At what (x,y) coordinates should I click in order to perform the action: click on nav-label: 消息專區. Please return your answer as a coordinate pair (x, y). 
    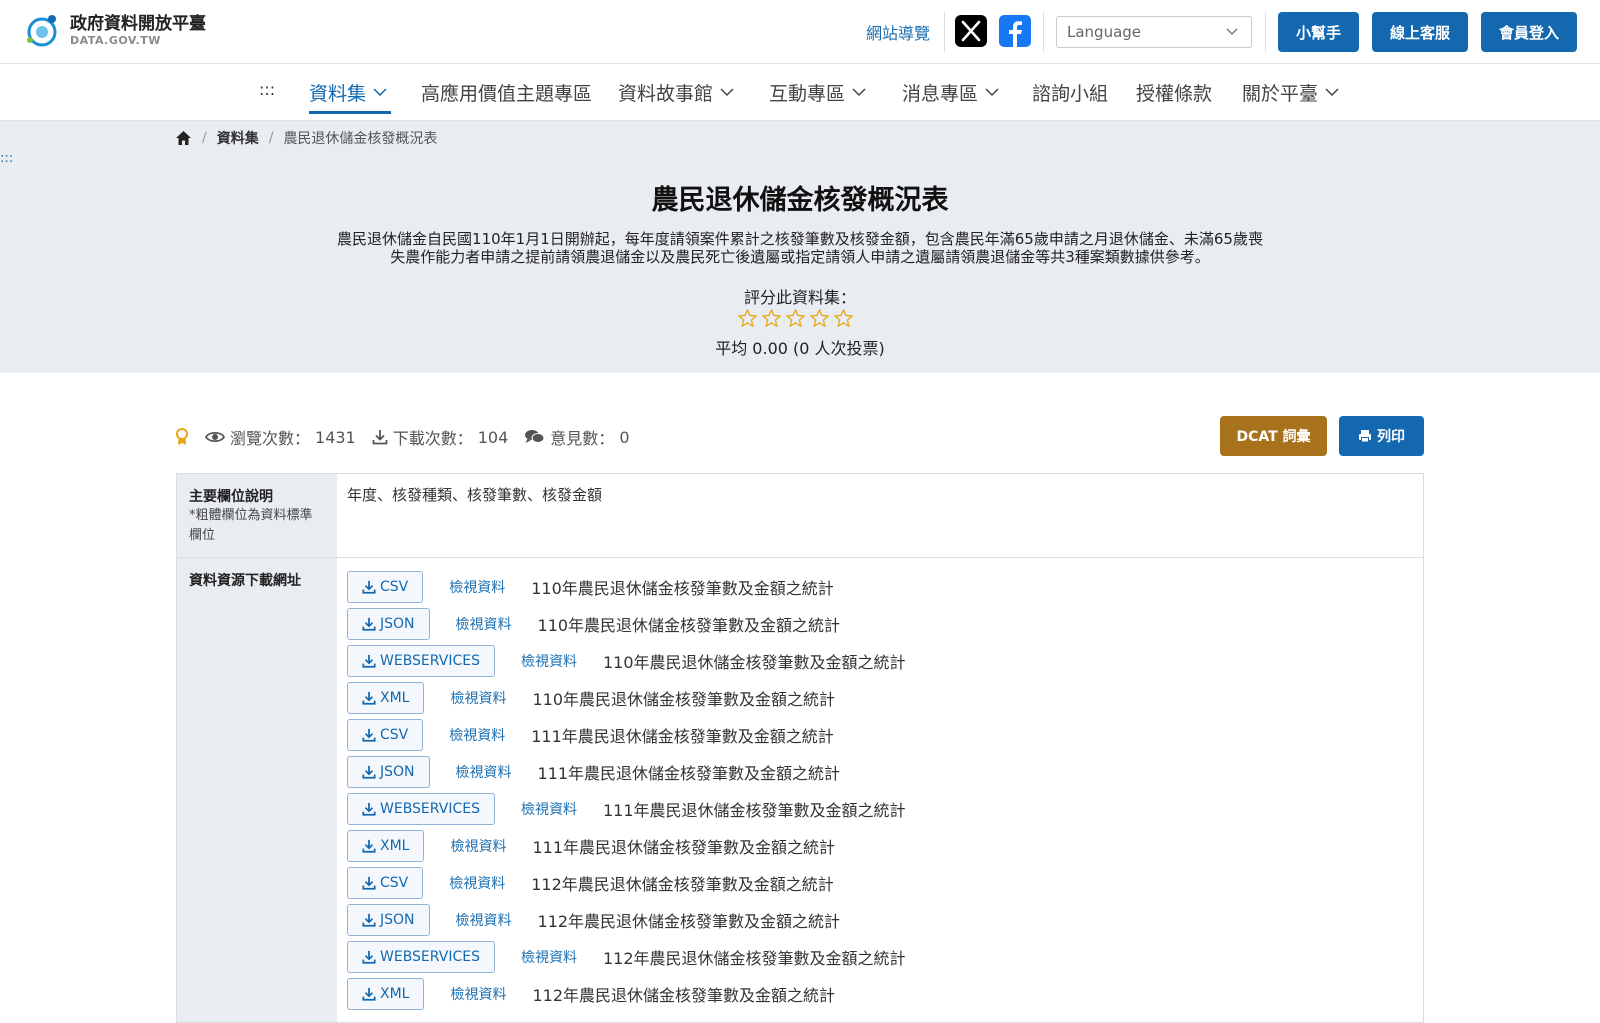
    Looking at the image, I should click on (940, 93).